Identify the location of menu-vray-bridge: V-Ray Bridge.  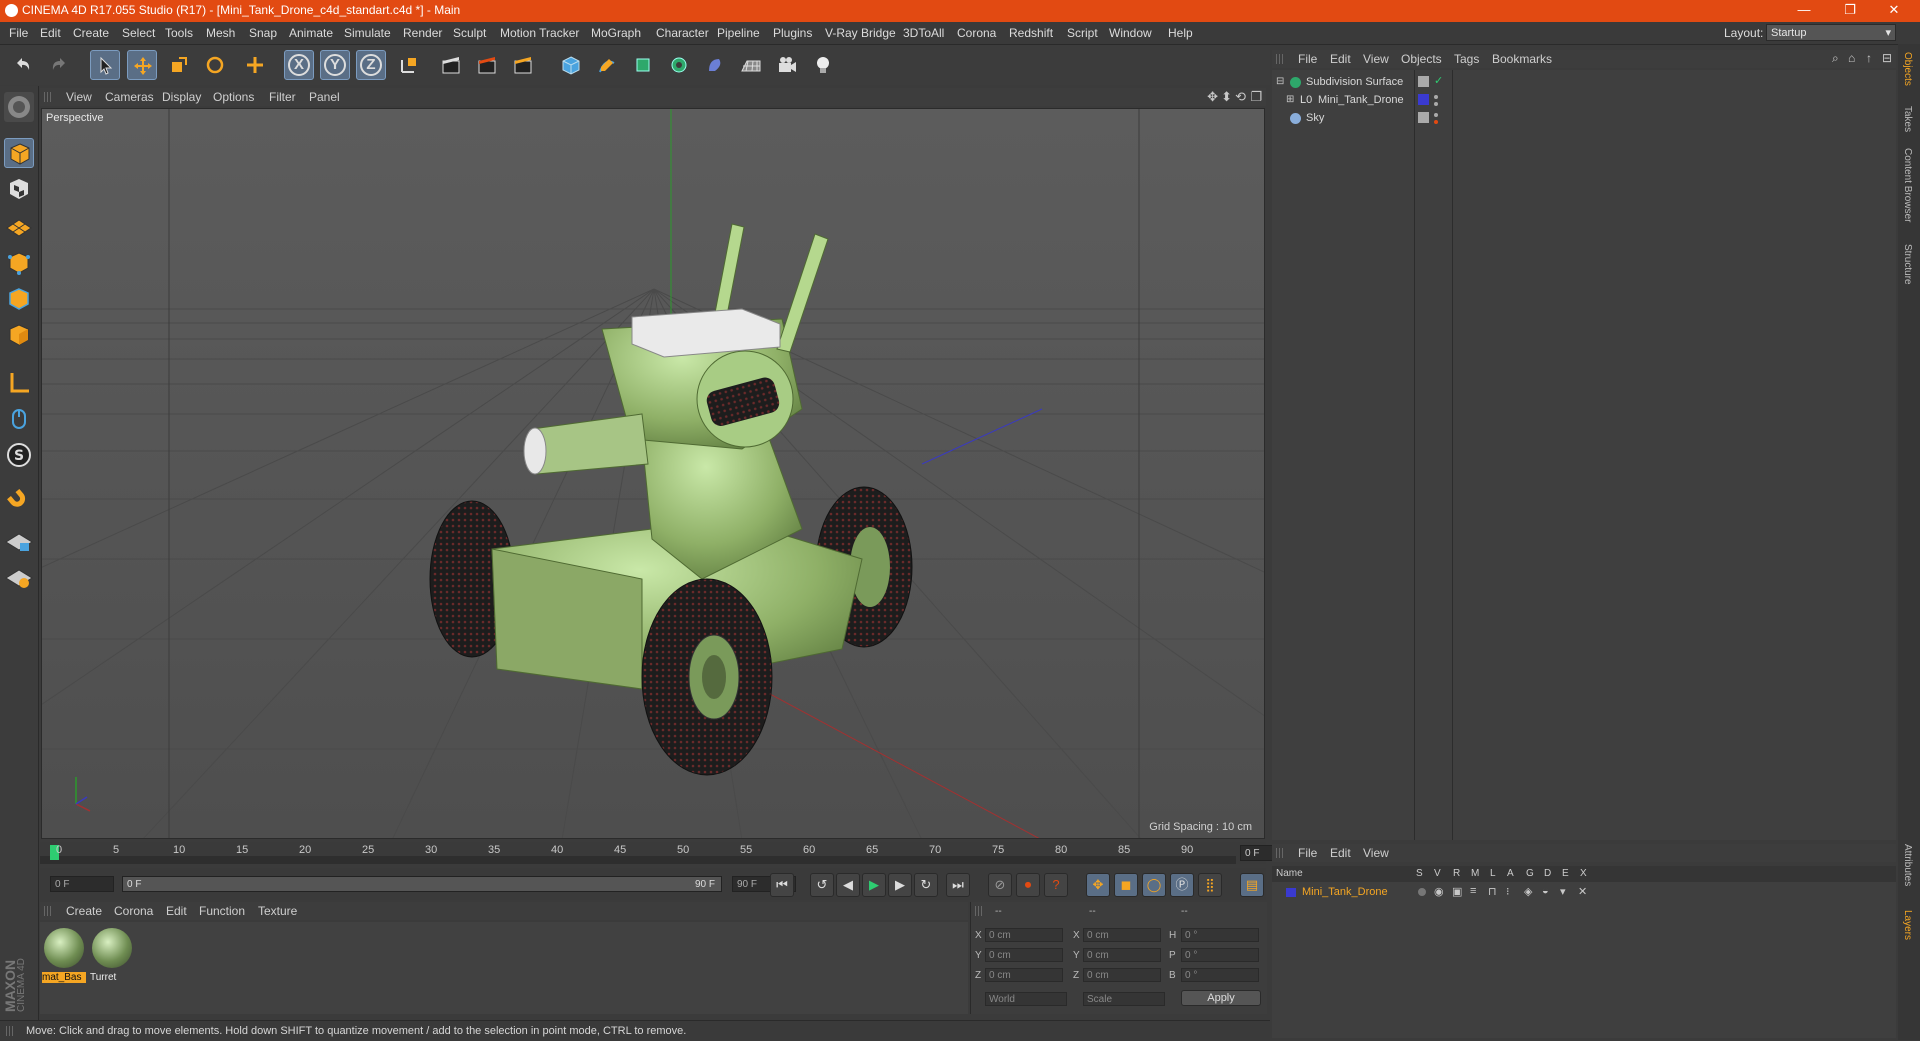
(860, 33).